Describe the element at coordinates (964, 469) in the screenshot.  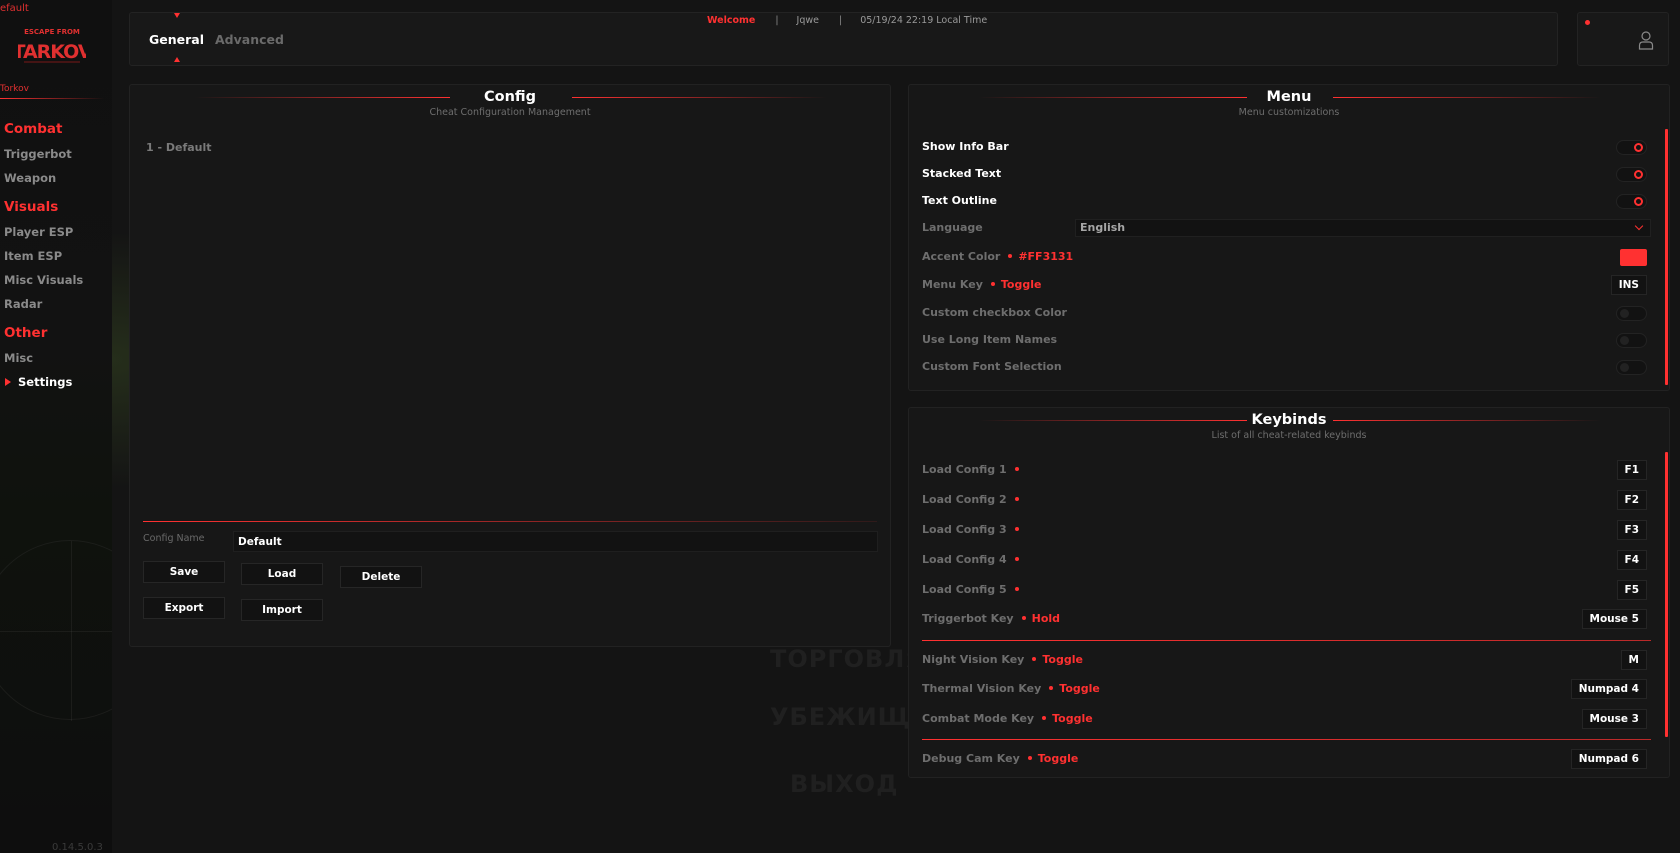
I see `keybind-name: Load Config 1` at that location.